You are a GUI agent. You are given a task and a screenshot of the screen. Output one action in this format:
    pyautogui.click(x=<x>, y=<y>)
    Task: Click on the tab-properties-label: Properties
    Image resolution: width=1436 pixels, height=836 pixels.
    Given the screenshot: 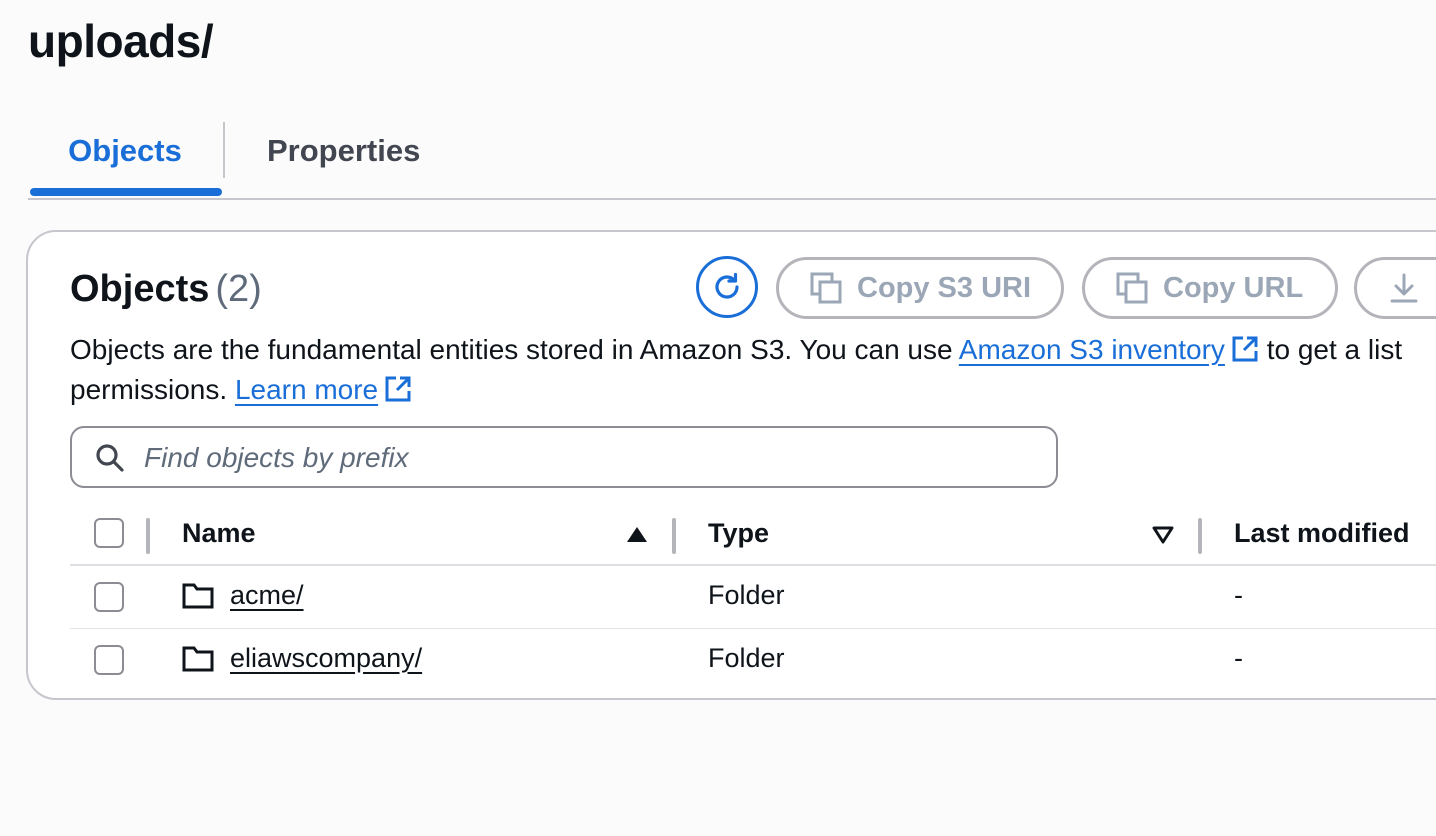 What is the action you would take?
    pyautogui.click(x=344, y=150)
    